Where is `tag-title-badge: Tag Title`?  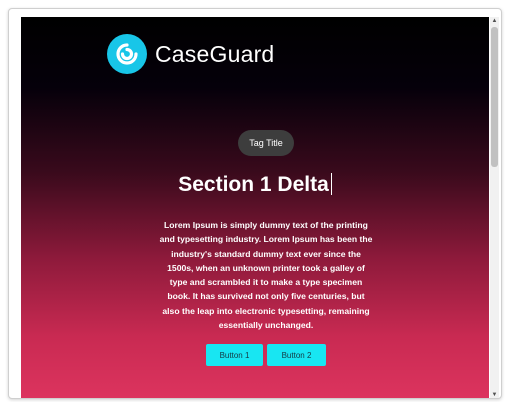
tag-title-badge: Tag Title is located at coordinates (266, 143).